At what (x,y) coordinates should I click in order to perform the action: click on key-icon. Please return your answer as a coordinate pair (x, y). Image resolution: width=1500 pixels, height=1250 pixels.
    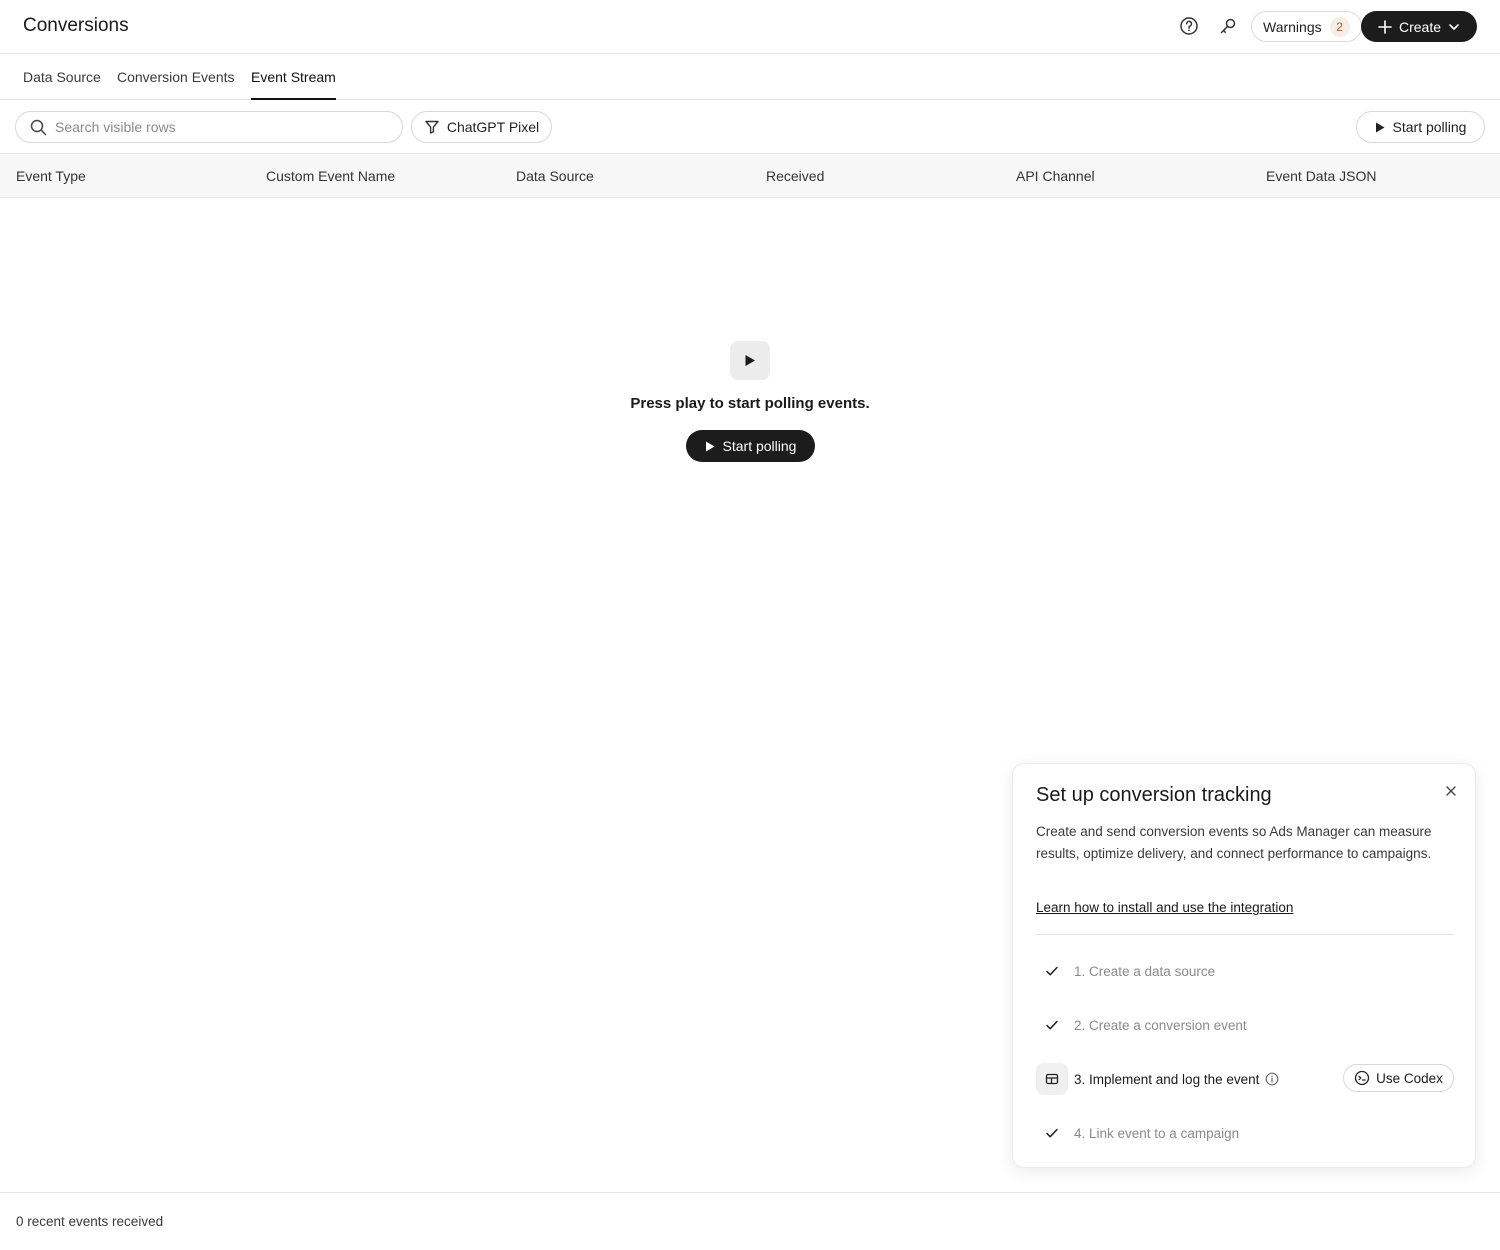
    Looking at the image, I should click on (1228, 26).